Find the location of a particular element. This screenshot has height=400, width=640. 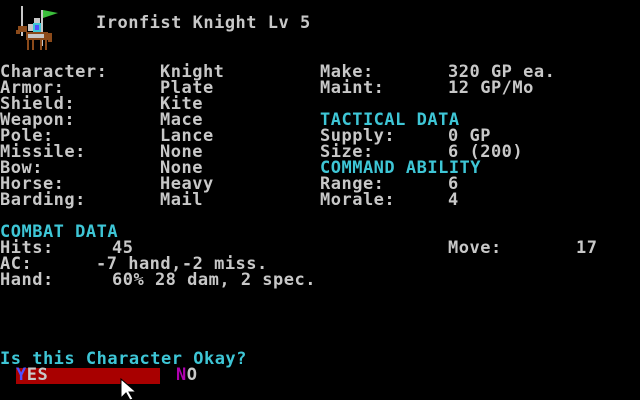

mounted-knight-icon is located at coordinates (37, 28).